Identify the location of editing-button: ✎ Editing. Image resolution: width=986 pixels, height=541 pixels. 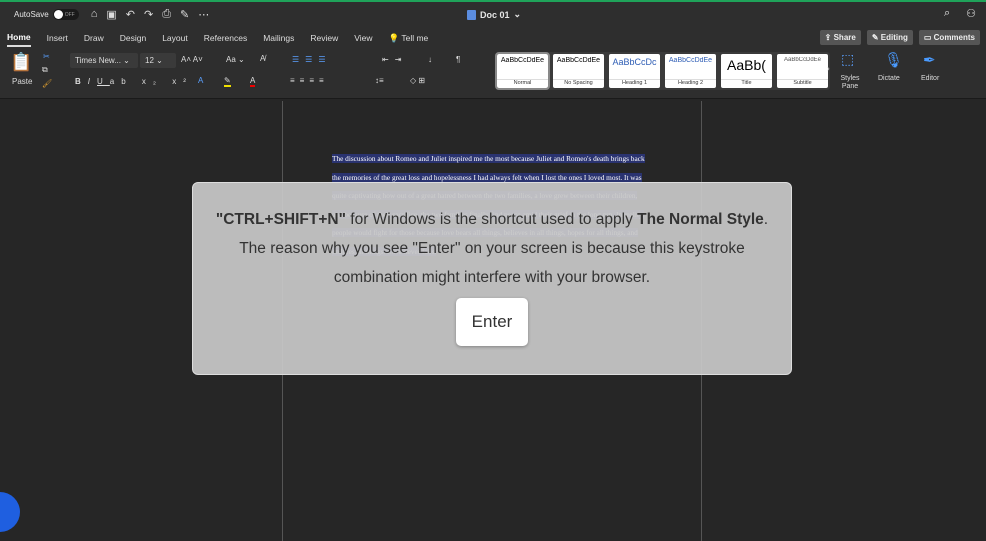
(889, 37).